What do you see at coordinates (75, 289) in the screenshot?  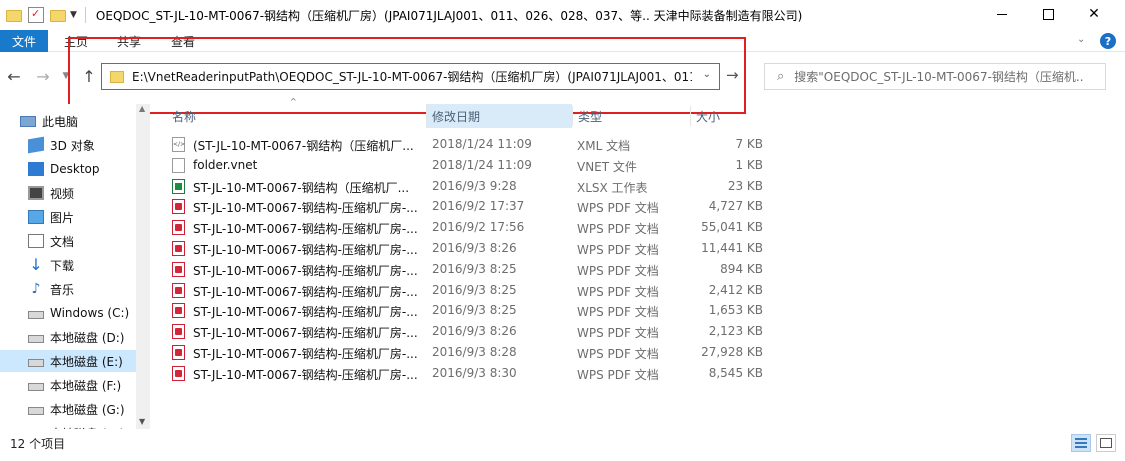 I see `sidebar-item: ♪ 音乐` at bounding box center [75, 289].